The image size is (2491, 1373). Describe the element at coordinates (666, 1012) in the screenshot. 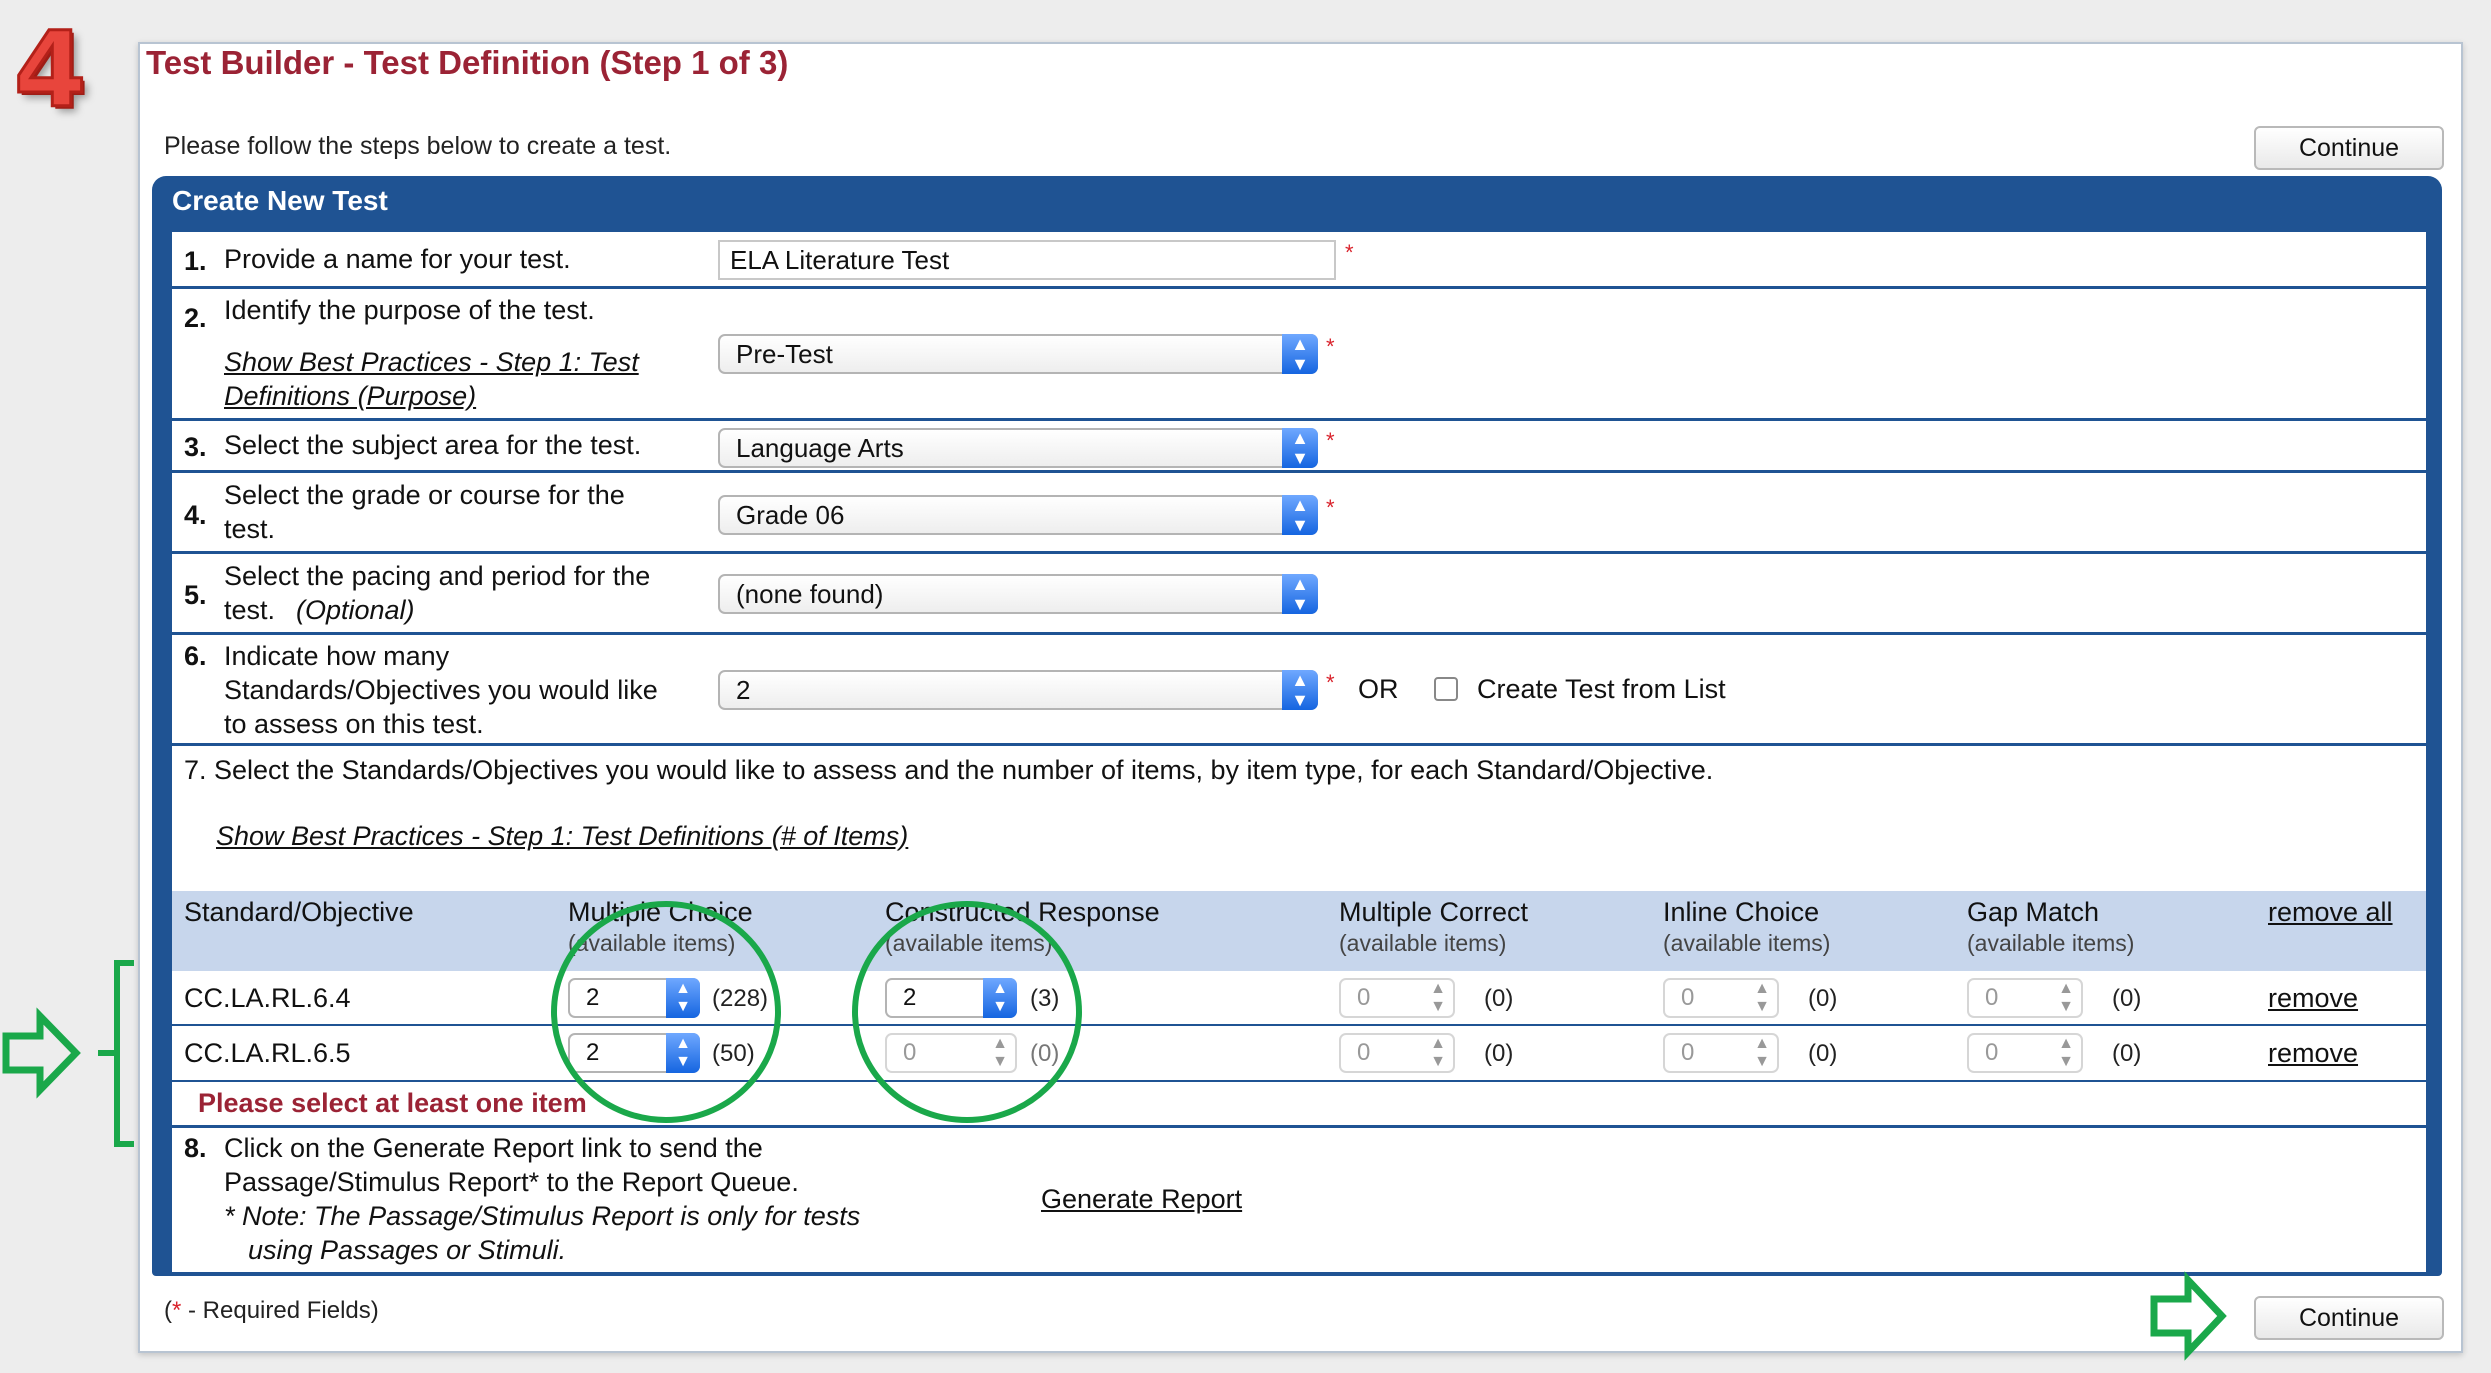

I see `multiple-choice-highlight-circle` at that location.